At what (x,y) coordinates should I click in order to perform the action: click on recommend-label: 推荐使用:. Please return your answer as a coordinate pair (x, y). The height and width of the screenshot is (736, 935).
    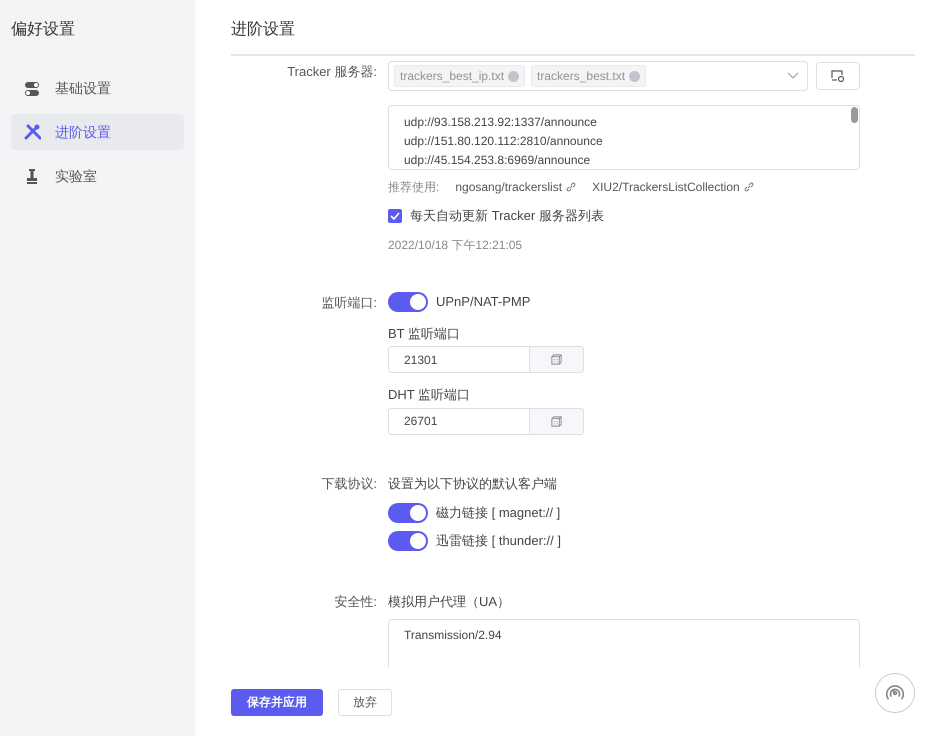
    Looking at the image, I should click on (414, 187).